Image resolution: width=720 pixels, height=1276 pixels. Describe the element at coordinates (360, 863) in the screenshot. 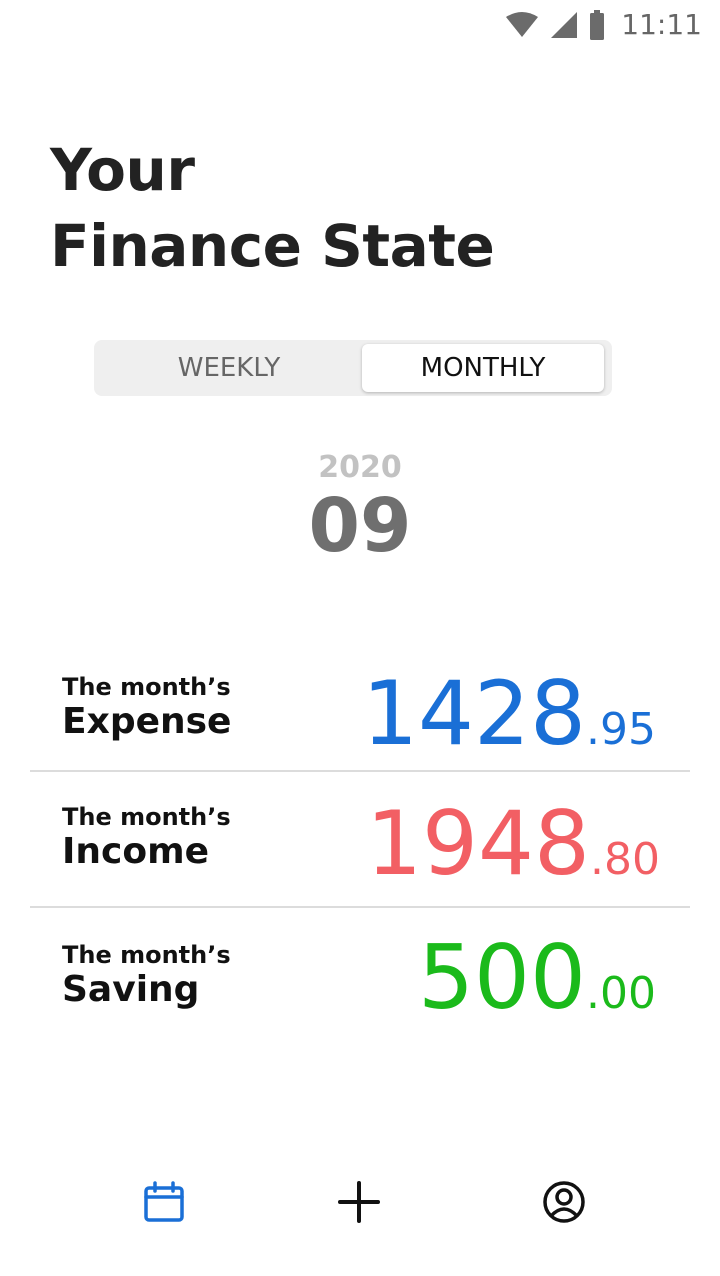

I see `income-row: The month’s Income 1948.80` at that location.